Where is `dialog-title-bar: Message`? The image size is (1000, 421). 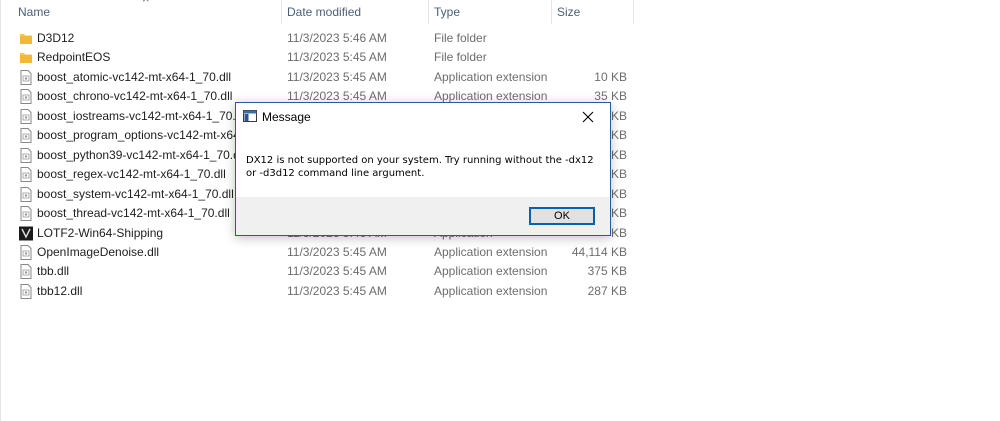
dialog-title-bar: Message is located at coordinates (423, 117).